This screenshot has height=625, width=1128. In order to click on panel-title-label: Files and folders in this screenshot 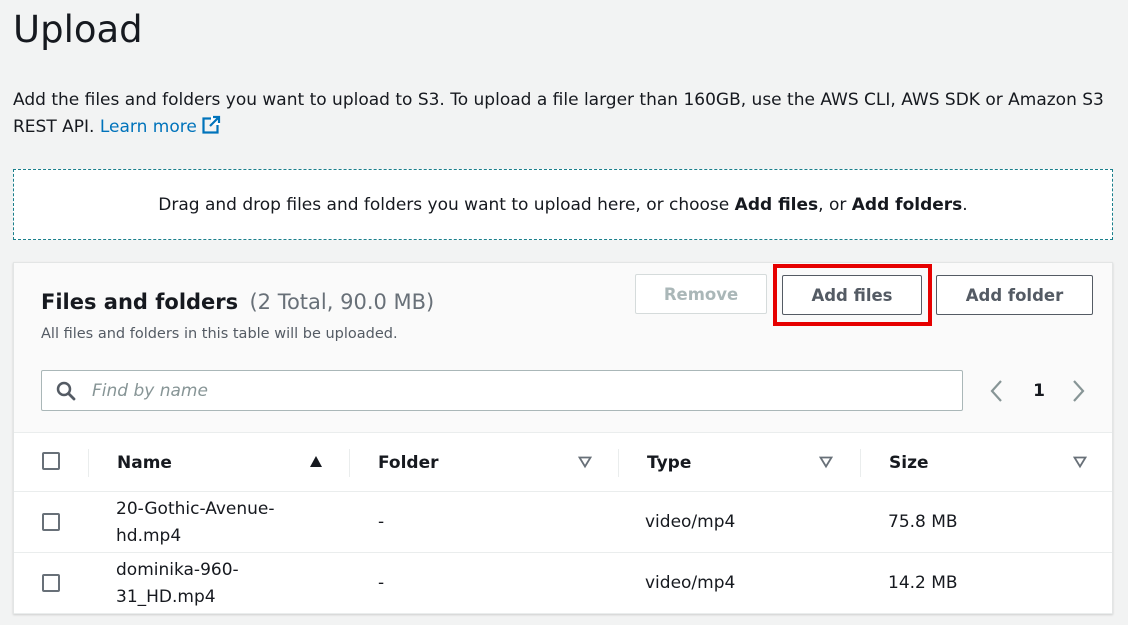, I will do `click(140, 302)`.